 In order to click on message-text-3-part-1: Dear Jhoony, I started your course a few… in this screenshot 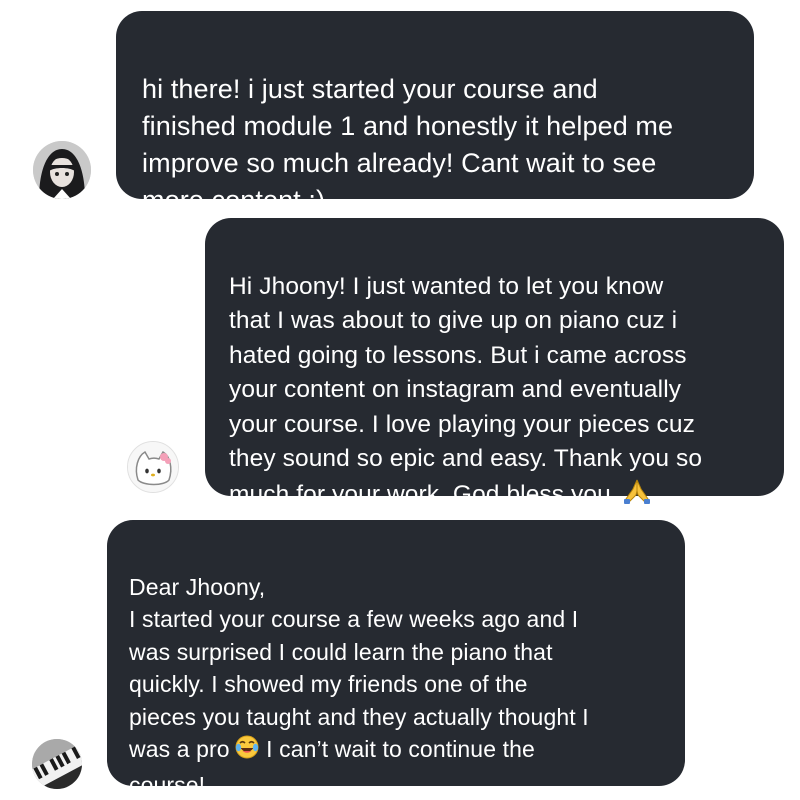, I will do `click(359, 668)`.